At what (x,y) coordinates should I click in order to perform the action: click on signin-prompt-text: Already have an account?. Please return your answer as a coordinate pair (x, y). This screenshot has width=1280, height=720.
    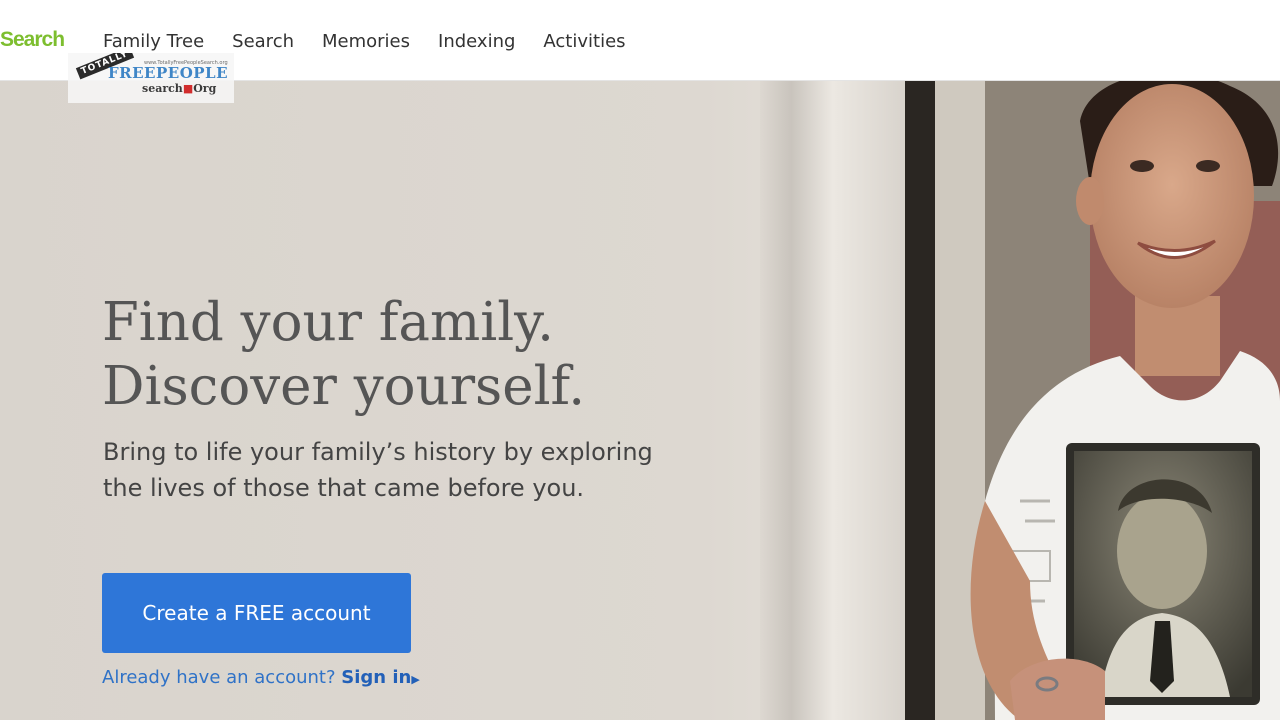
    Looking at the image, I should click on (219, 677).